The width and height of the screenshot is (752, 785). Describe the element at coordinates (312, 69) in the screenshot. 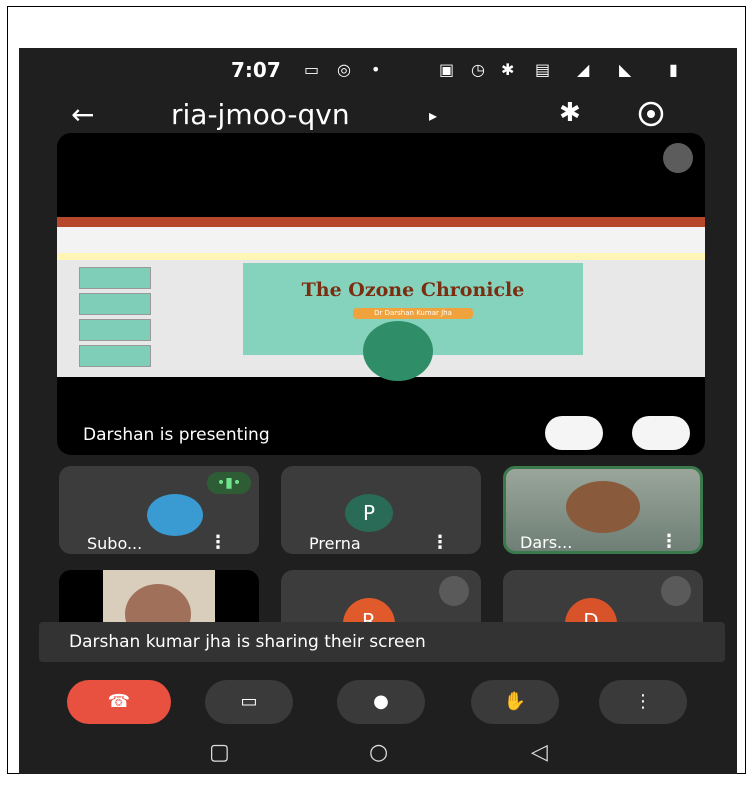

I see `notification-icon: ▭` at that location.